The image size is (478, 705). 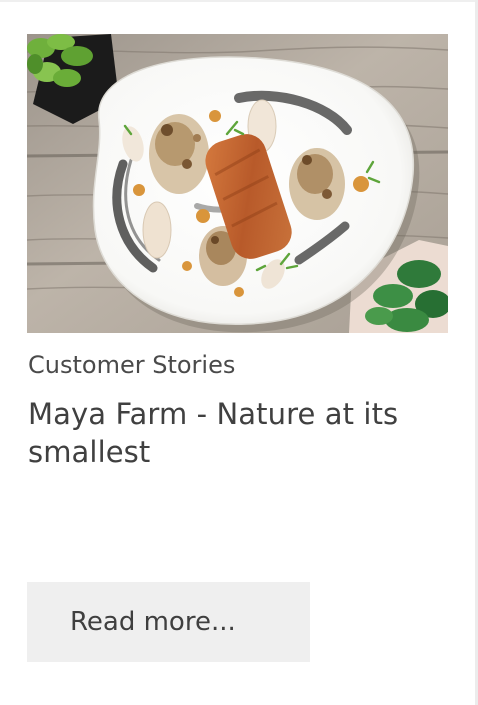 What do you see at coordinates (230, 433) in the screenshot?
I see `story-title: Maya Farm - Nature at its smallest` at bounding box center [230, 433].